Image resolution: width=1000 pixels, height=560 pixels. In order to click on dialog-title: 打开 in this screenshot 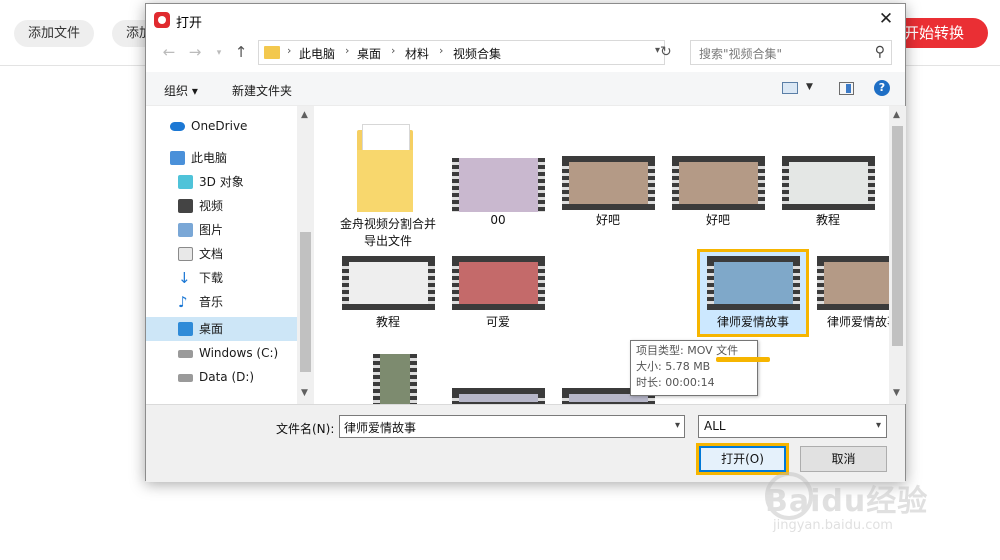, I will do `click(189, 23)`.